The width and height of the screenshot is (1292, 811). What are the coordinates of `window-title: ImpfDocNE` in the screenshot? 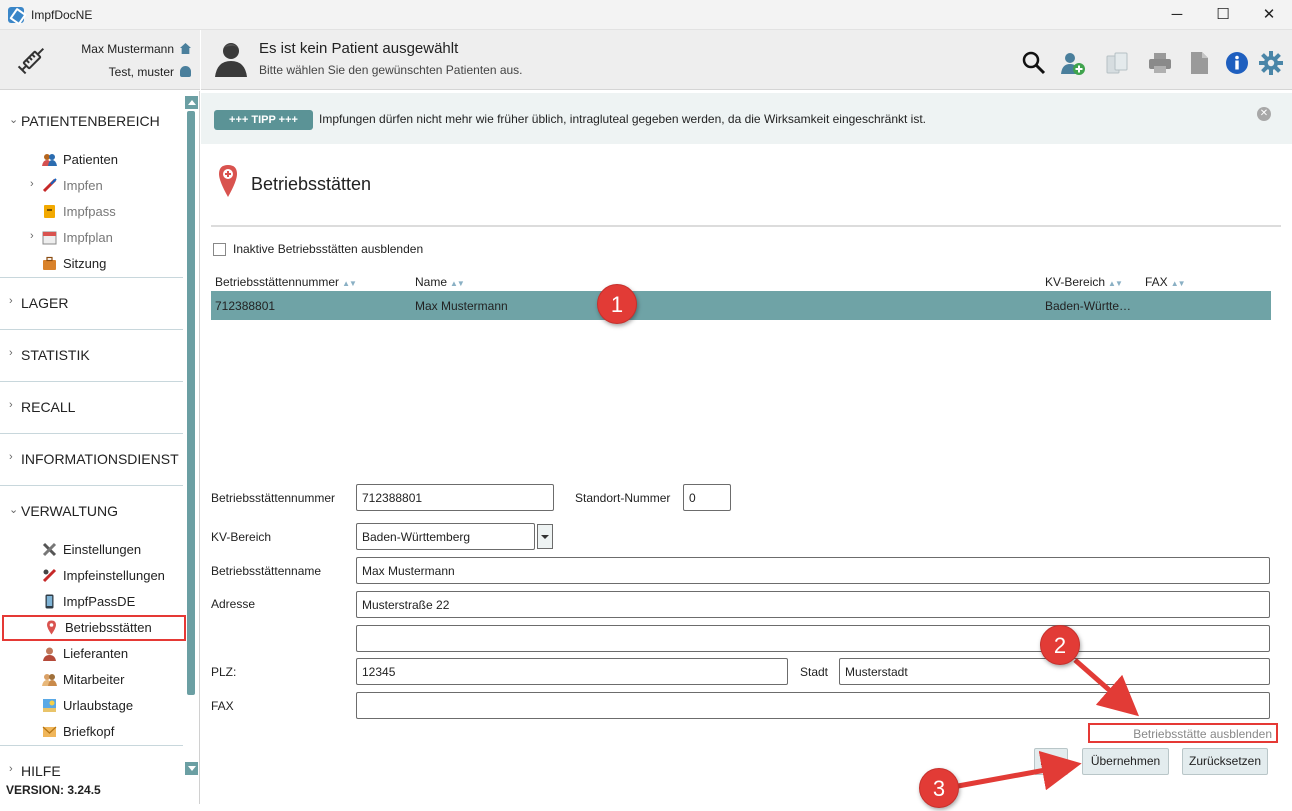 It's located at (62, 15).